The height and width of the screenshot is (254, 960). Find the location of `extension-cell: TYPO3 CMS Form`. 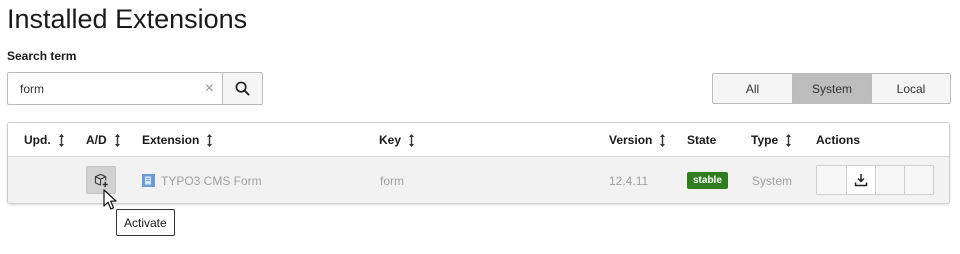

extension-cell: TYPO3 CMS Form is located at coordinates (202, 180).